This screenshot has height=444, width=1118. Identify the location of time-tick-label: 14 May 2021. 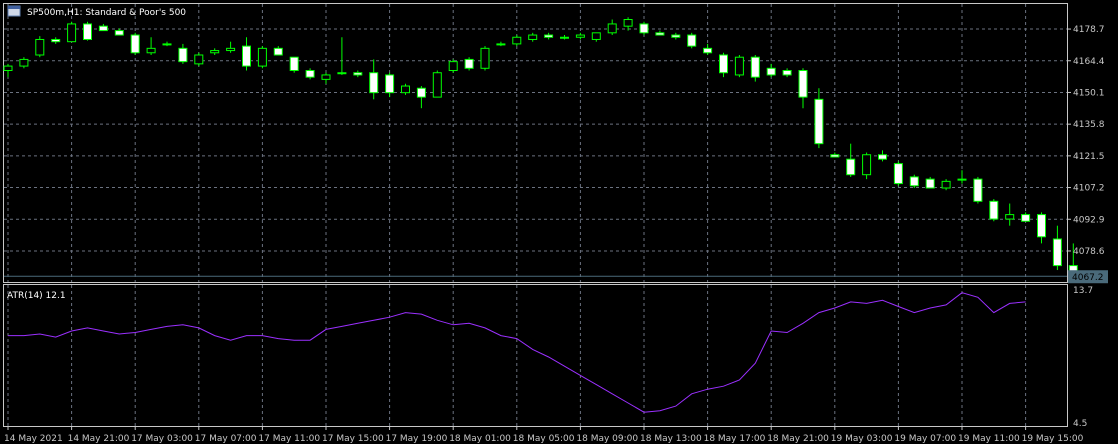
(33, 439).